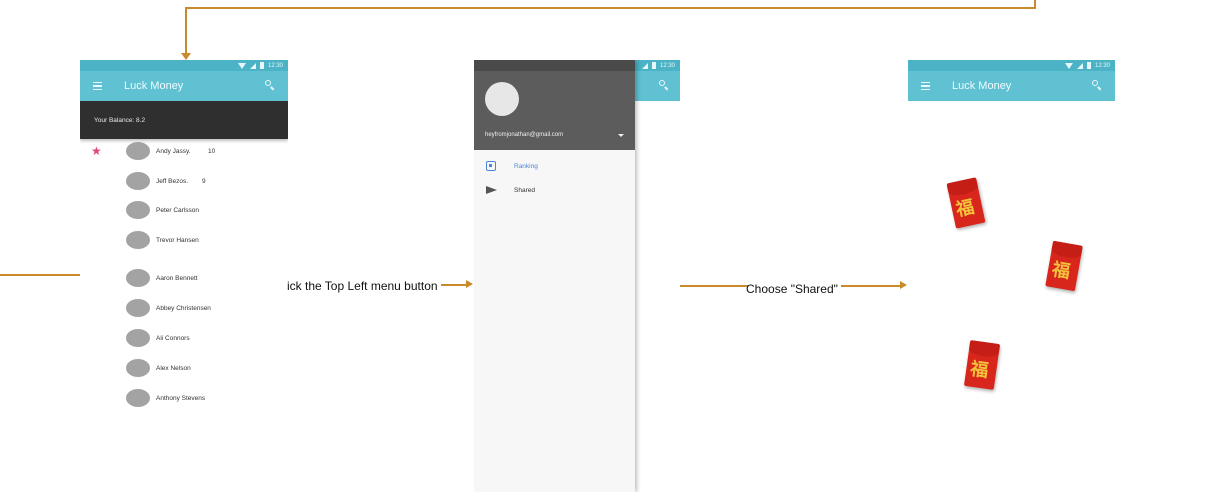 This screenshot has height=492, width=1208. What do you see at coordinates (714, 286) in the screenshot?
I see `flow-connector-shared-left` at bounding box center [714, 286].